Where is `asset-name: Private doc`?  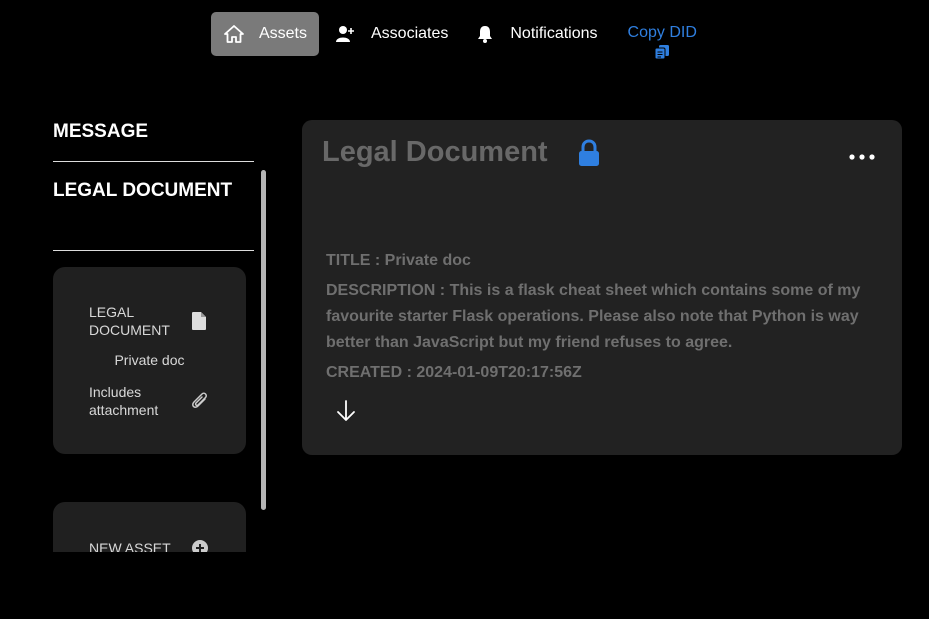
asset-name: Private doc is located at coordinates (149, 360).